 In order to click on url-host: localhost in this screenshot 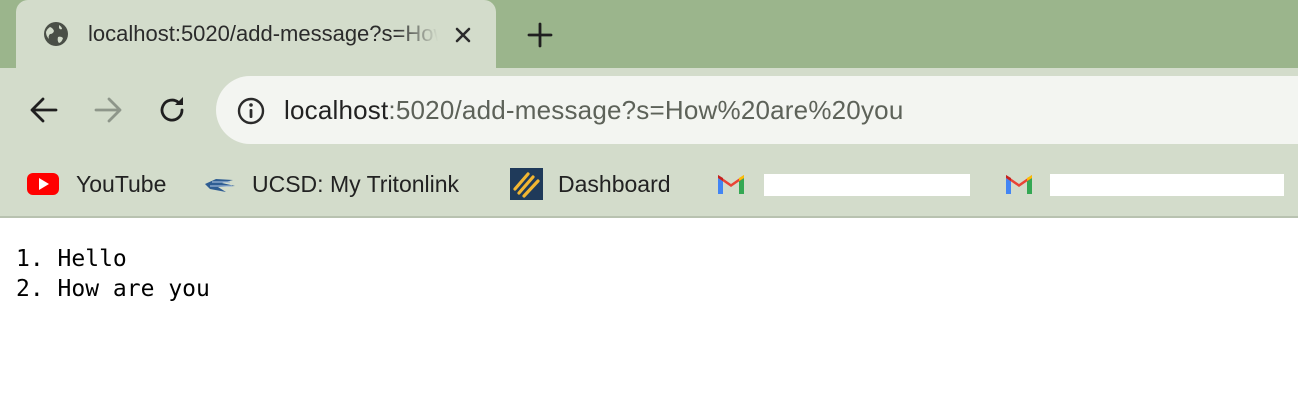, I will do `click(336, 110)`.